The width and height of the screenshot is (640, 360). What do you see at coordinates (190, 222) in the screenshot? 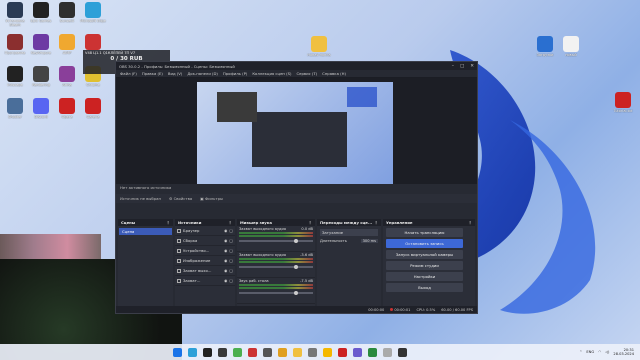
I see `sources-title: Источники` at bounding box center [190, 222].